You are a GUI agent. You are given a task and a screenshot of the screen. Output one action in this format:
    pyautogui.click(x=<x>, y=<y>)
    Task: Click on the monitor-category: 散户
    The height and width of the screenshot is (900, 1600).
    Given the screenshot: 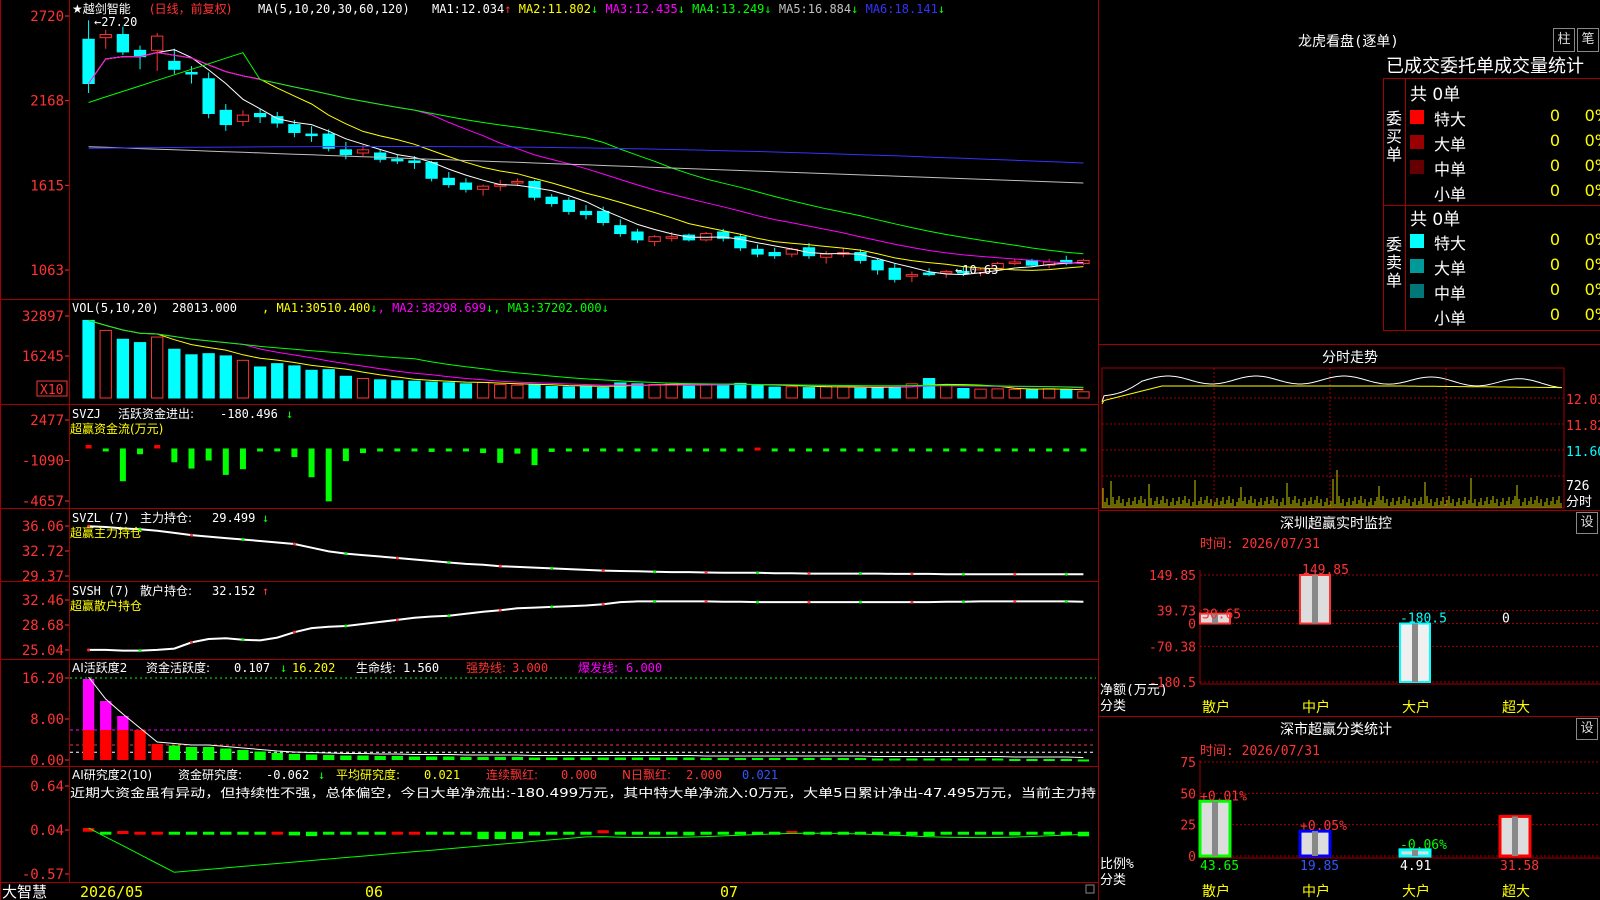 What is the action you would take?
    pyautogui.click(x=1216, y=707)
    